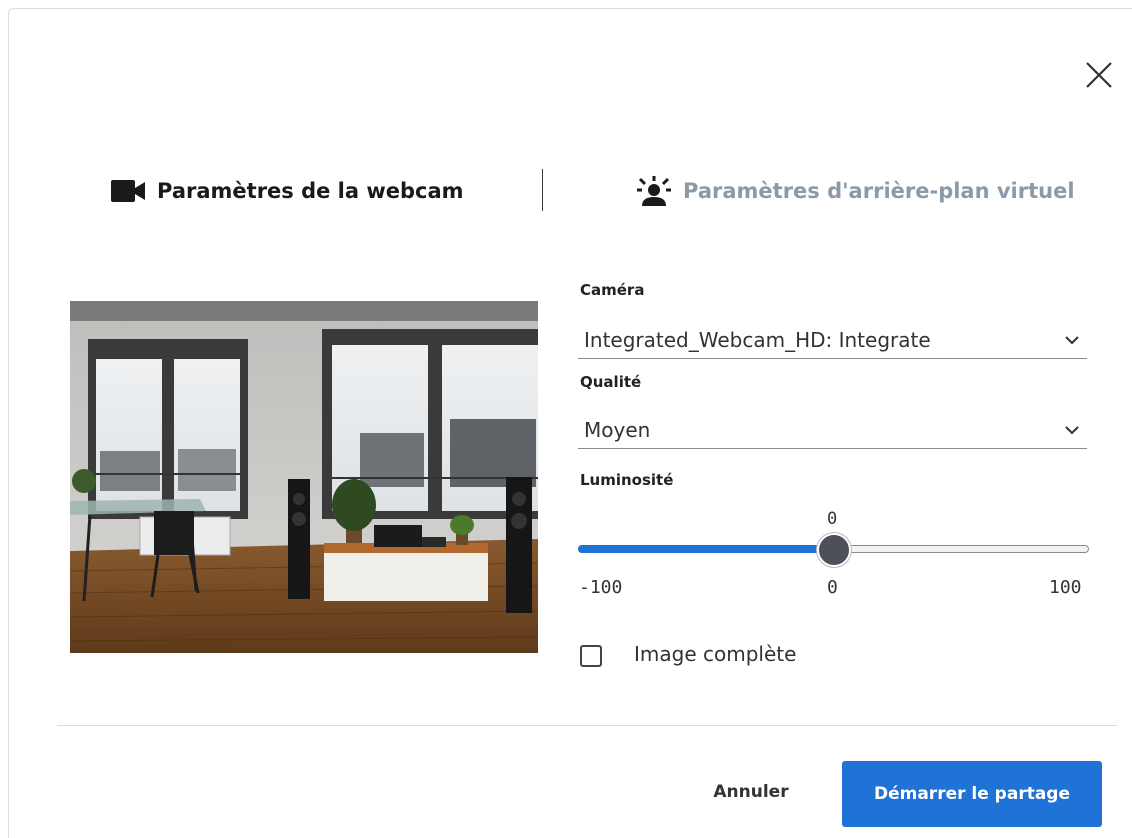 The image size is (1132, 838). What do you see at coordinates (617, 429) in the screenshot?
I see `quality-select-value: Moyen` at bounding box center [617, 429].